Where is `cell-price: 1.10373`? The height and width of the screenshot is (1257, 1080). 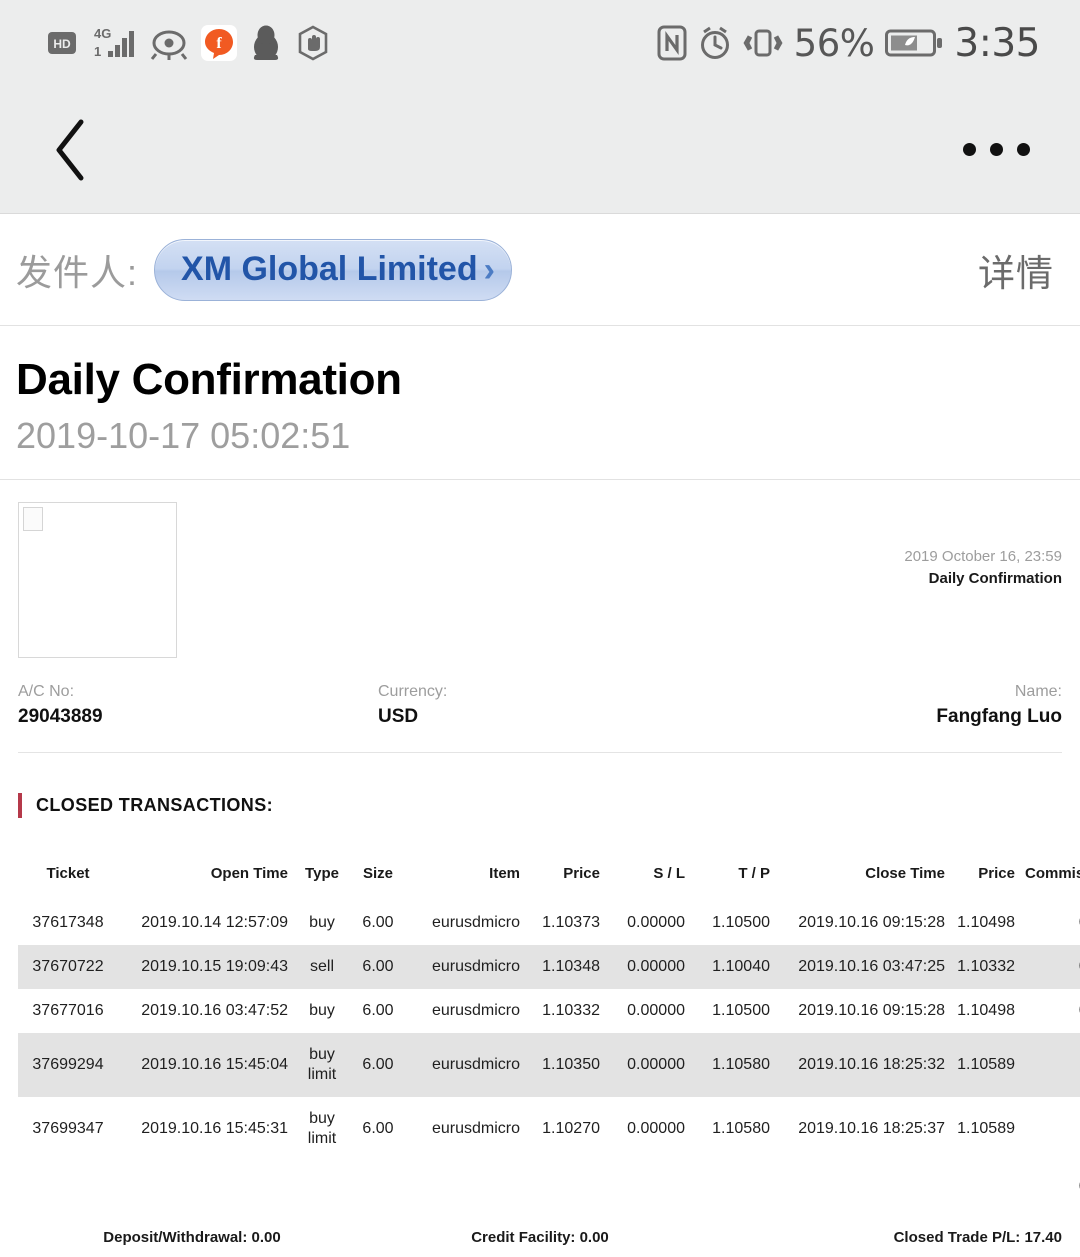 cell-price: 1.10373 is located at coordinates (571, 923).